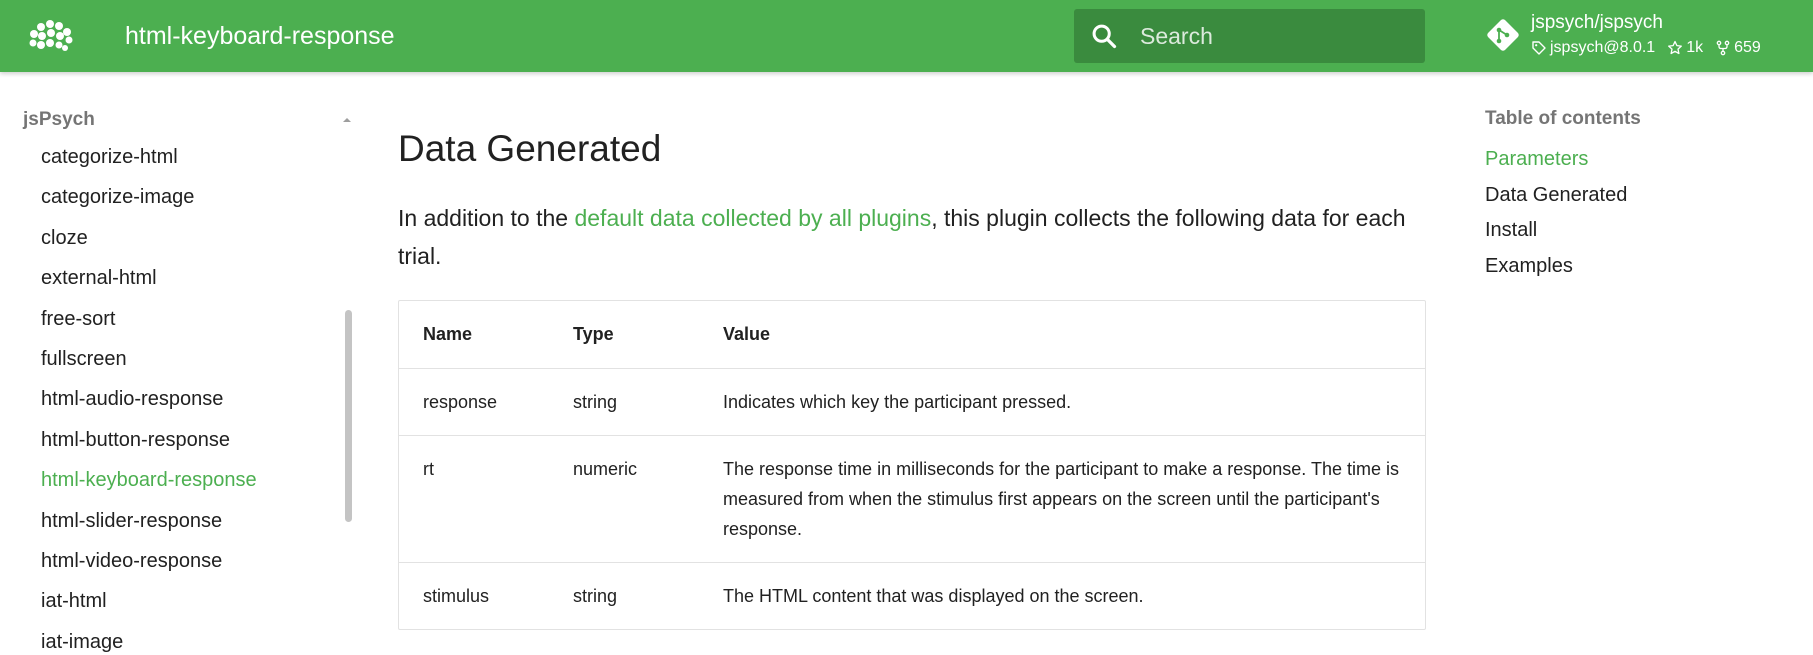 The image size is (1813, 655). What do you see at coordinates (149, 359) in the screenshot?
I see `sidebar-item-fullscreen: fullscreen` at bounding box center [149, 359].